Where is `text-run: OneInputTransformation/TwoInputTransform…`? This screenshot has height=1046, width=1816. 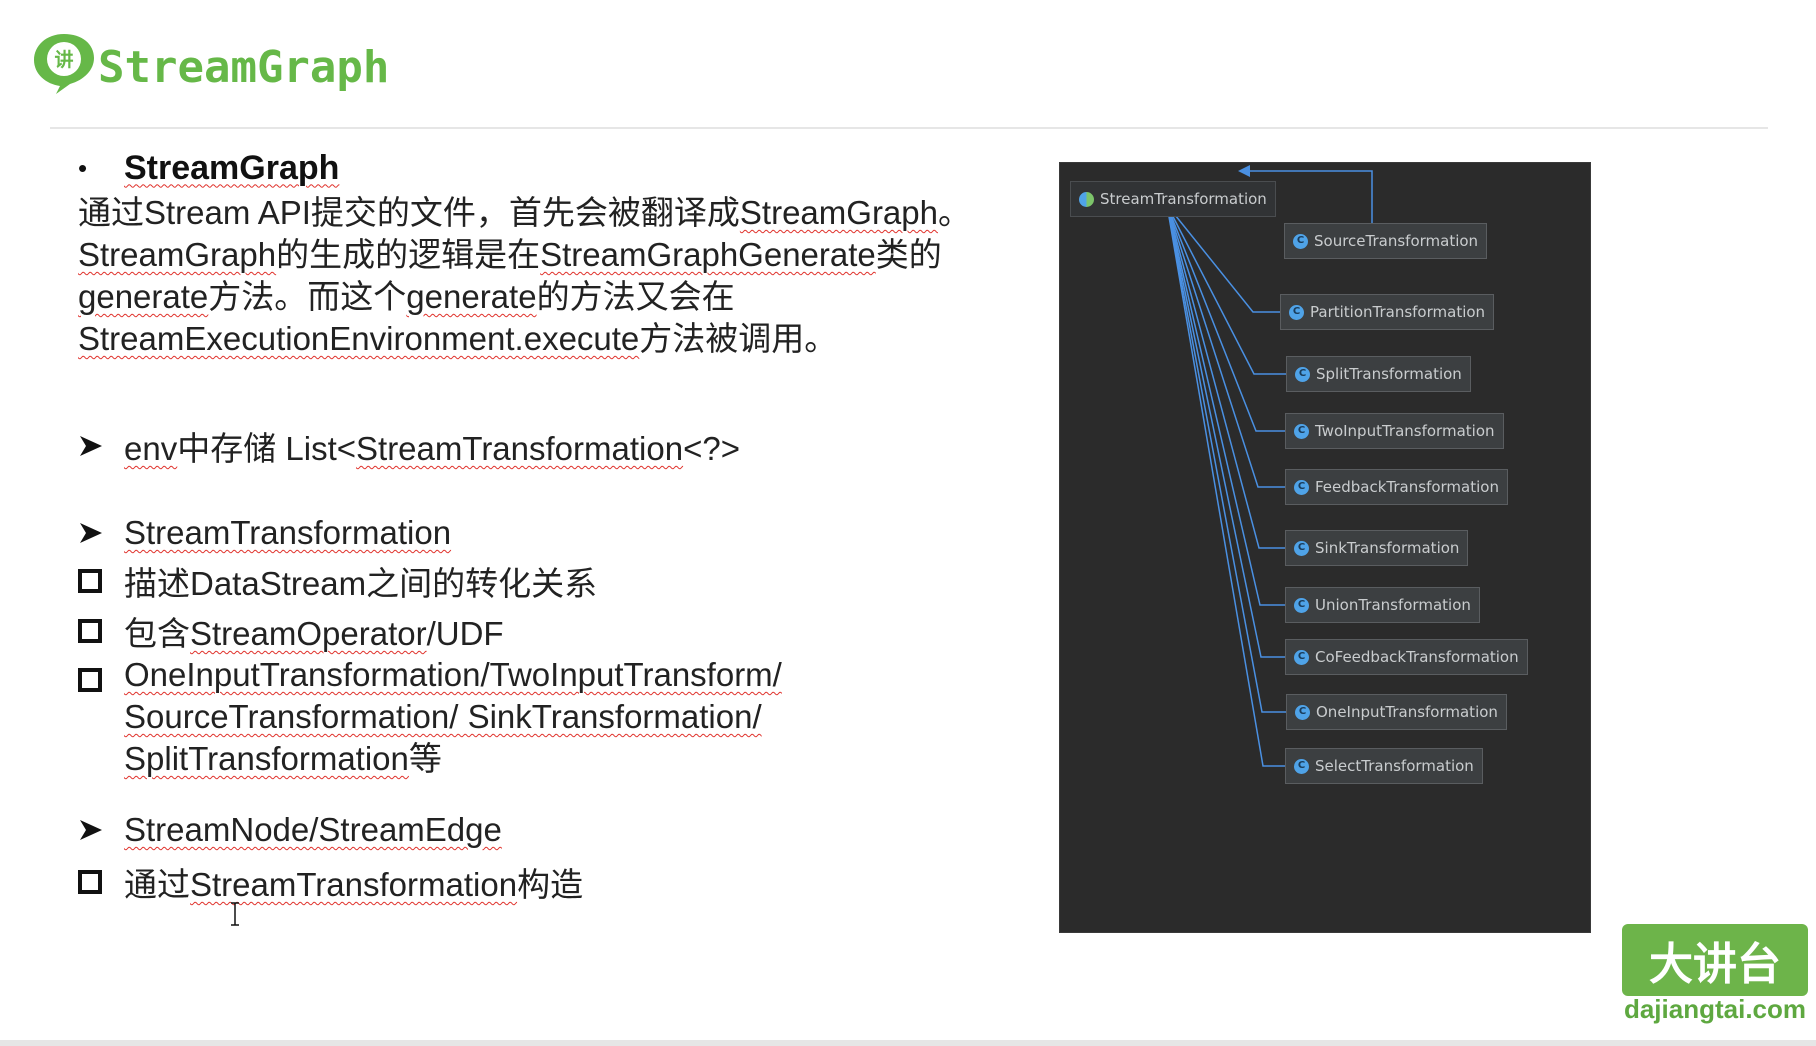 text-run: OneInputTransformation/TwoInputTransform… is located at coordinates (453, 674).